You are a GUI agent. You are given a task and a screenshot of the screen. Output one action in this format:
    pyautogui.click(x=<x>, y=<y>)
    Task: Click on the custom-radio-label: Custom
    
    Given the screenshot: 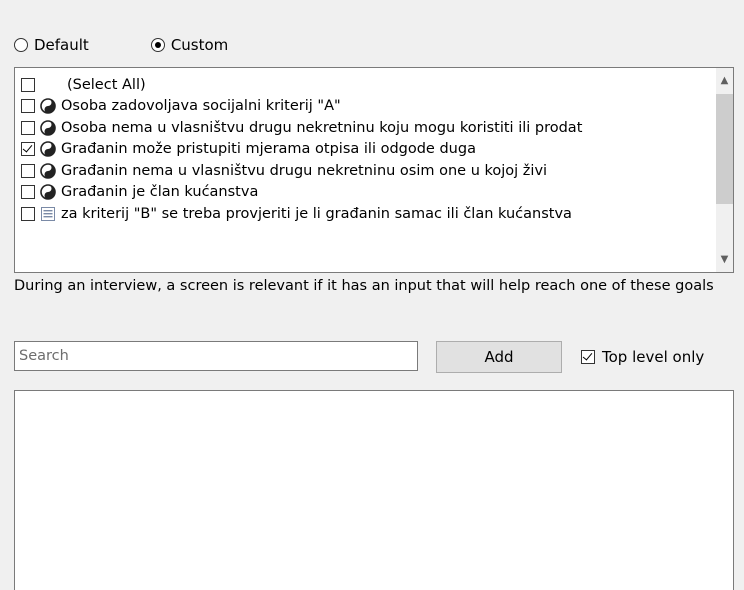 What is the action you would take?
    pyautogui.click(x=199, y=45)
    